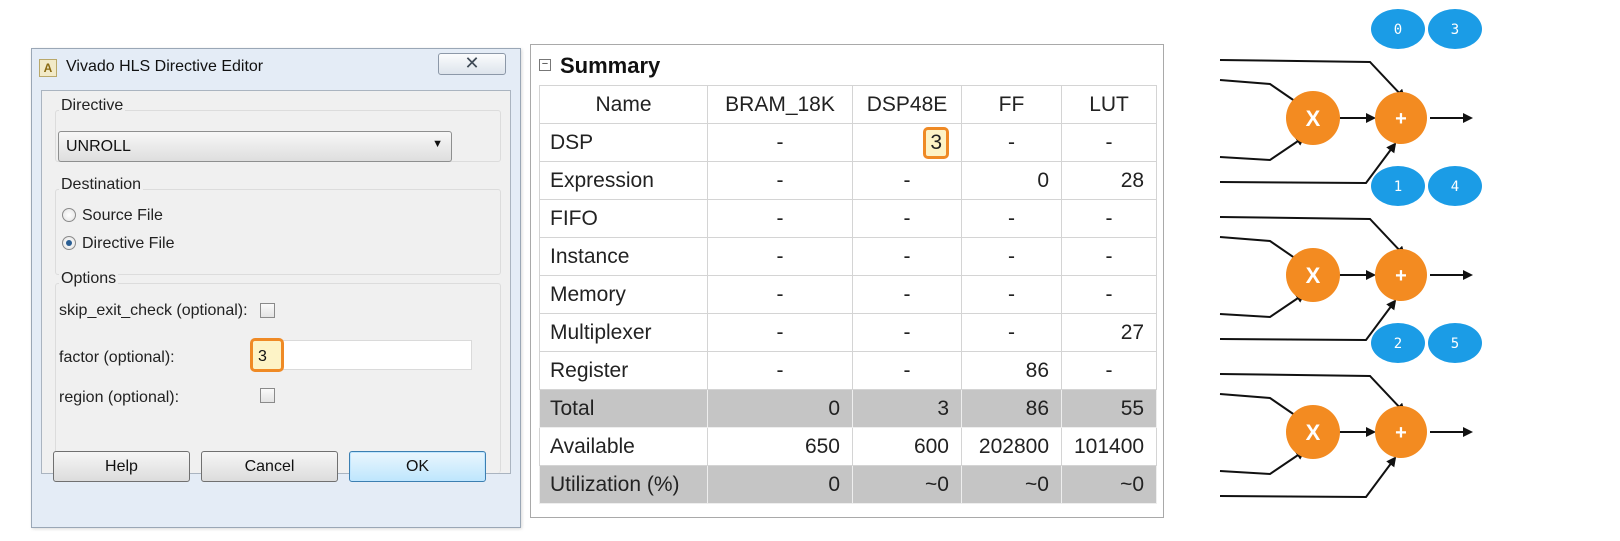 The width and height of the screenshot is (1620, 541). I want to click on skip-exit-check-label: skip_exit_check (optional):, so click(153, 310).